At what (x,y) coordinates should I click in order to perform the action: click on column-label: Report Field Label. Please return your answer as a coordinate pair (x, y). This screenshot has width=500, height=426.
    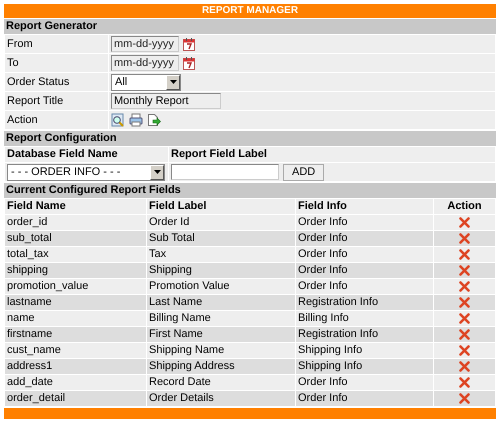
    Looking at the image, I should click on (332, 154).